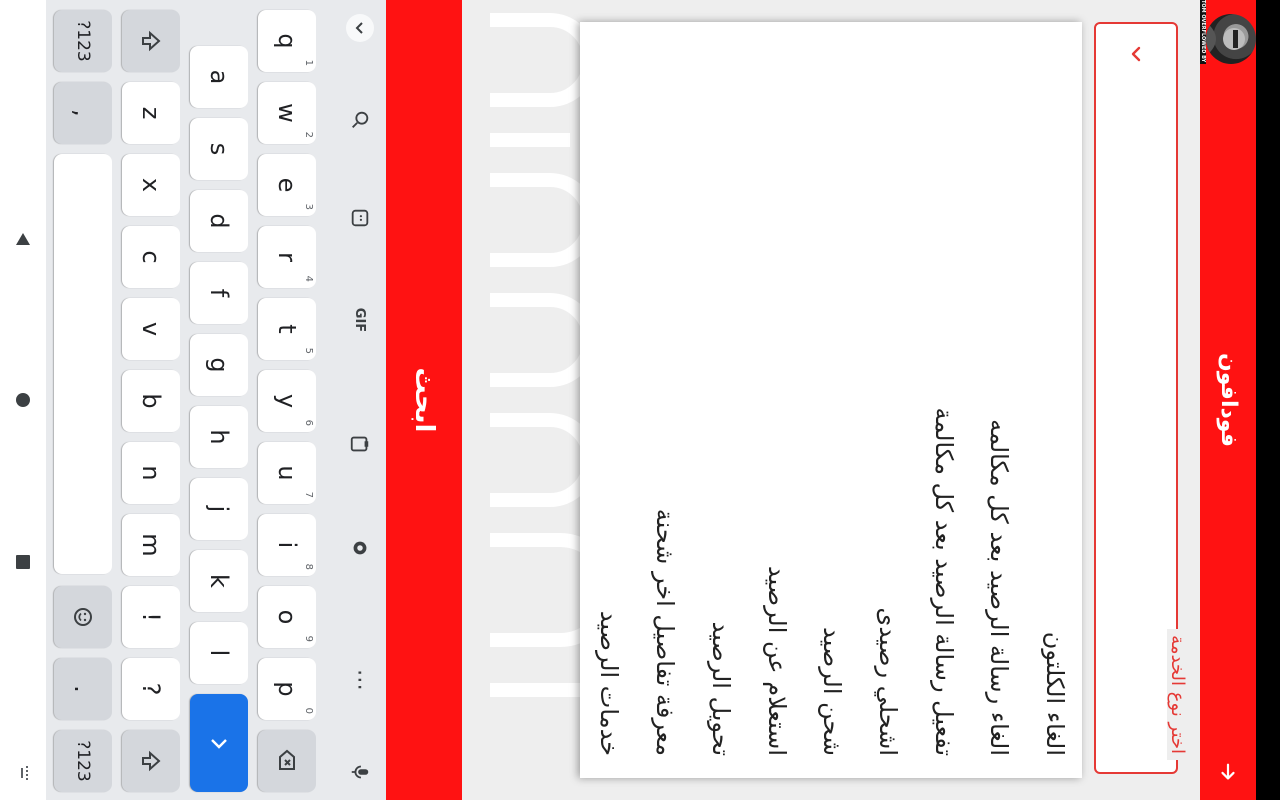 The width and height of the screenshot is (1280, 800). What do you see at coordinates (219, 653) in the screenshot?
I see `key-l: l` at bounding box center [219, 653].